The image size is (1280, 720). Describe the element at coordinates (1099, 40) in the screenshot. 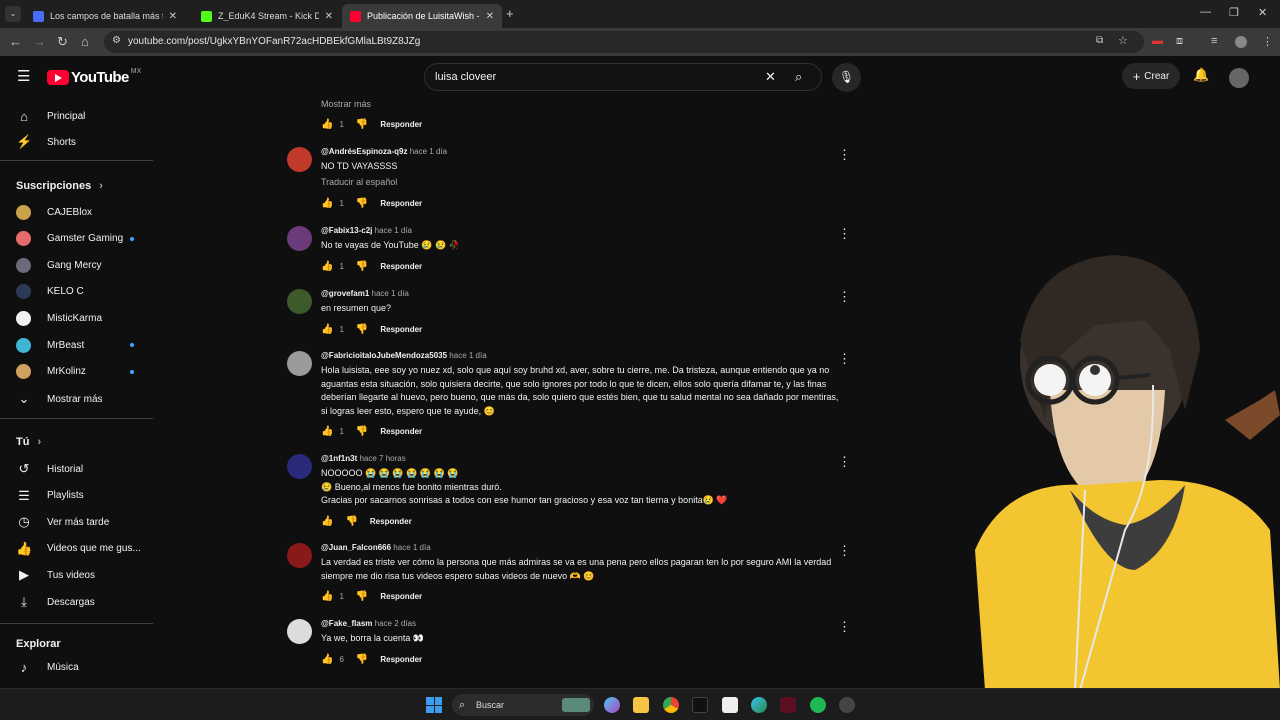

I see `install-app-icon: ⧉` at that location.